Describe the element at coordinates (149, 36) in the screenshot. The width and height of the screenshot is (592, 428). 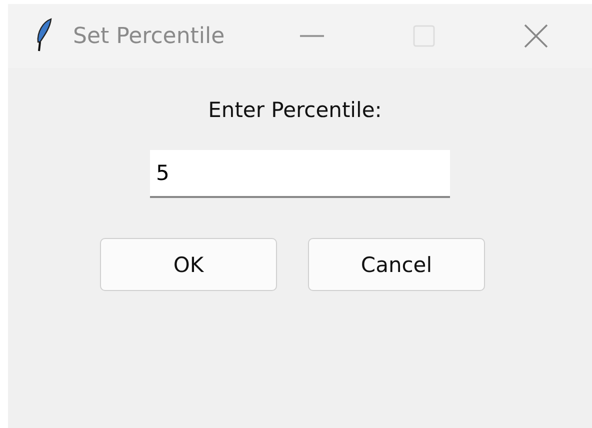
I see `window-title: Set Percentile` at that location.